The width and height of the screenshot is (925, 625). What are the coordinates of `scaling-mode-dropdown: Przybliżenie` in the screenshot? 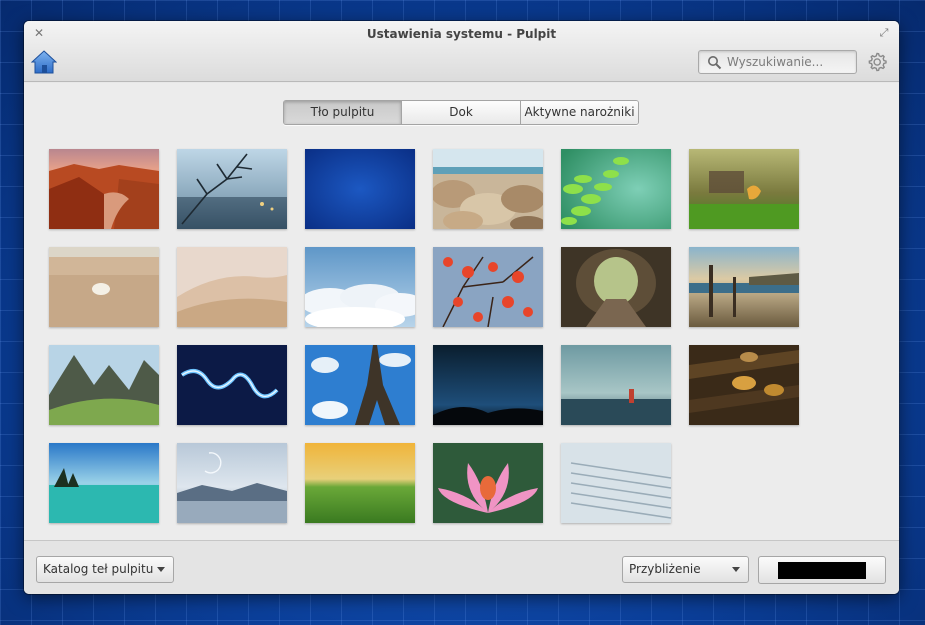 It's located at (685, 569).